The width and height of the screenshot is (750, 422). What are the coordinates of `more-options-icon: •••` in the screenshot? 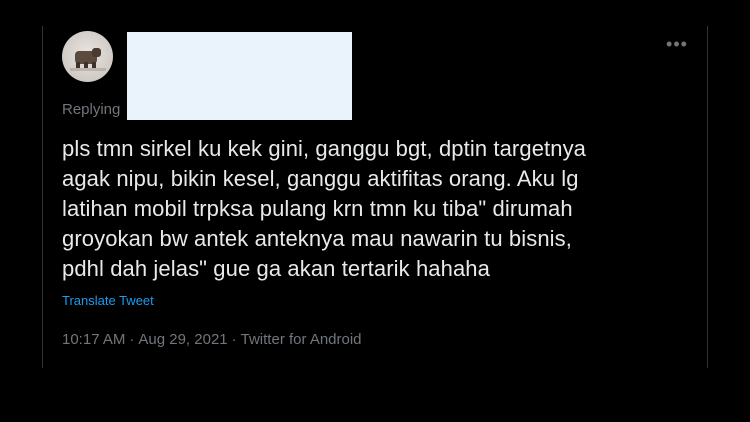 It's located at (677, 44).